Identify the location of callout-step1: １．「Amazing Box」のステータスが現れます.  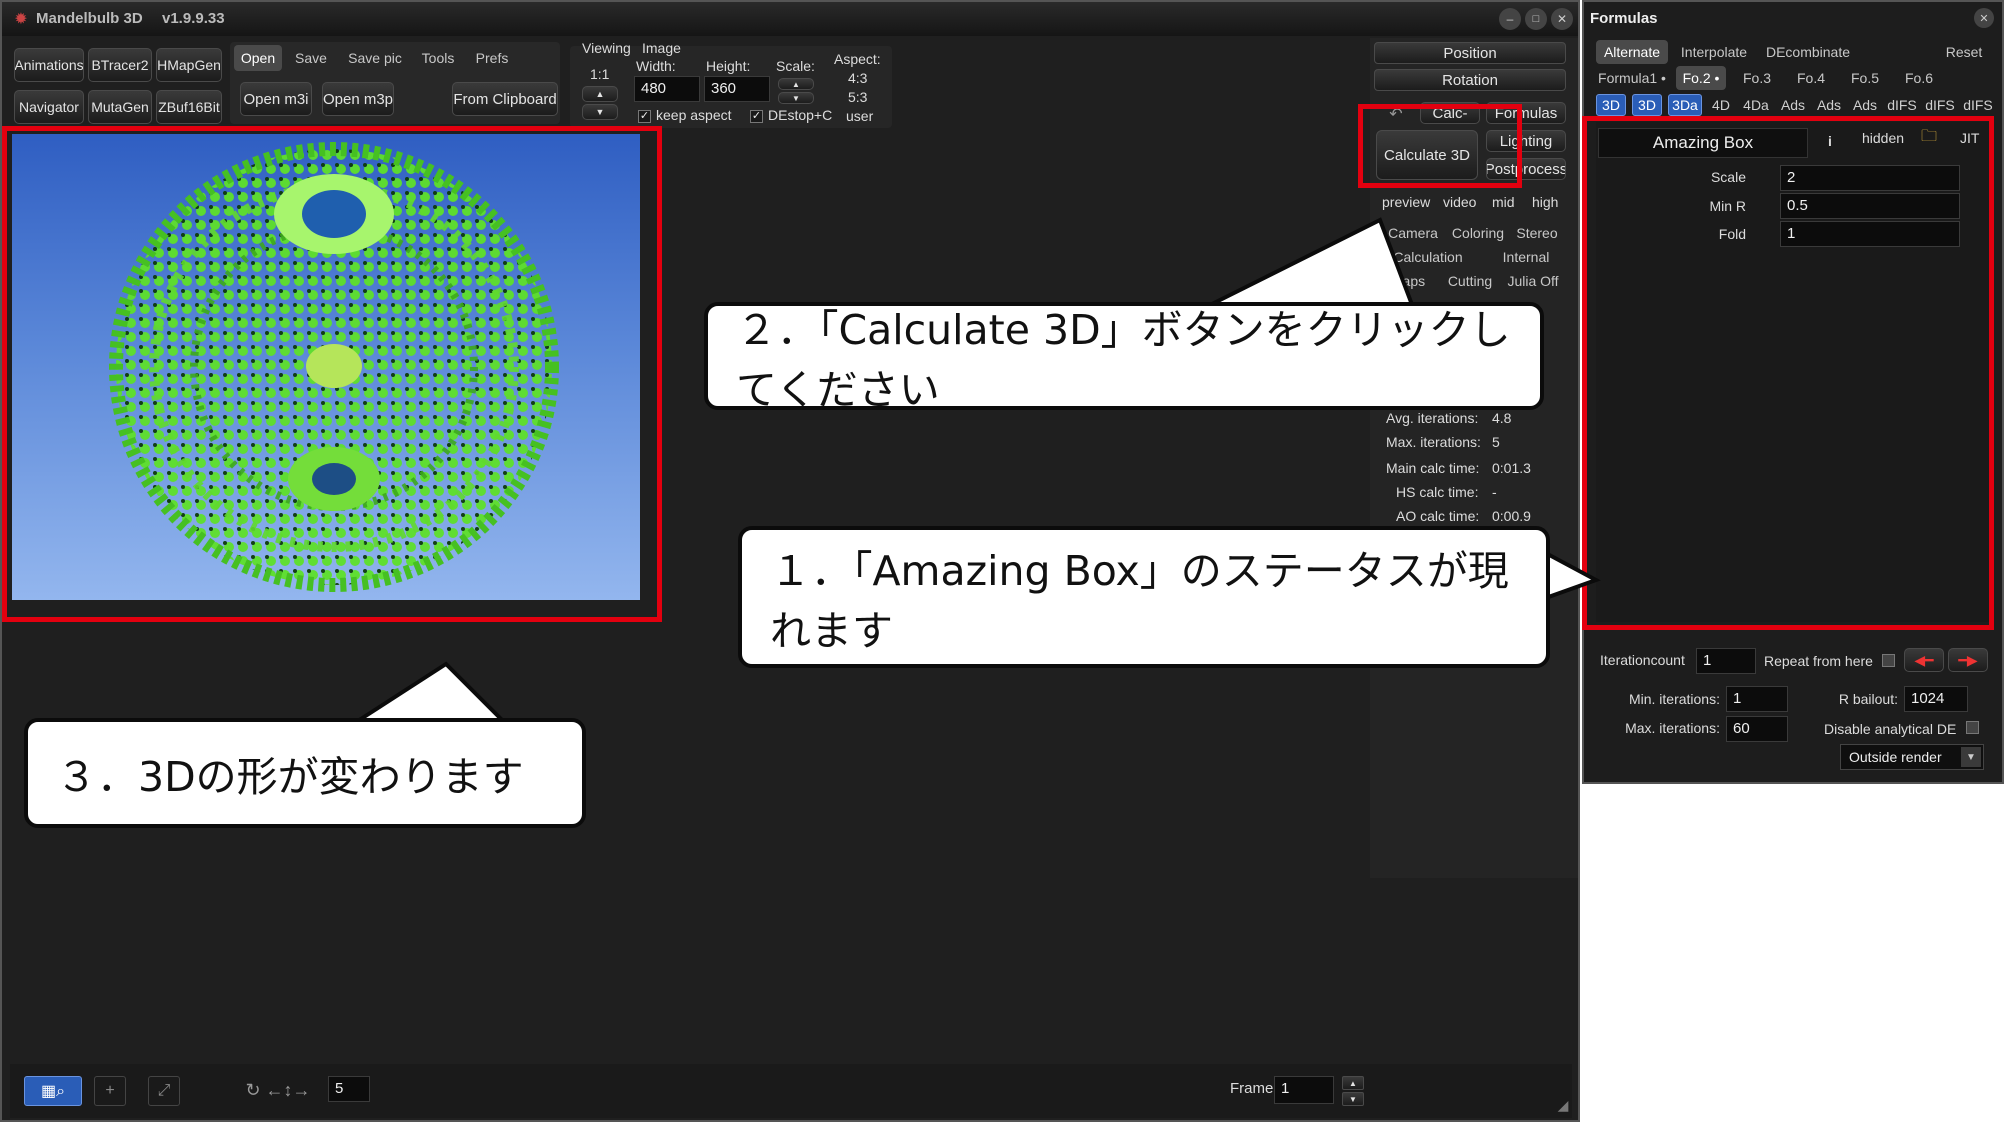
(1144, 597).